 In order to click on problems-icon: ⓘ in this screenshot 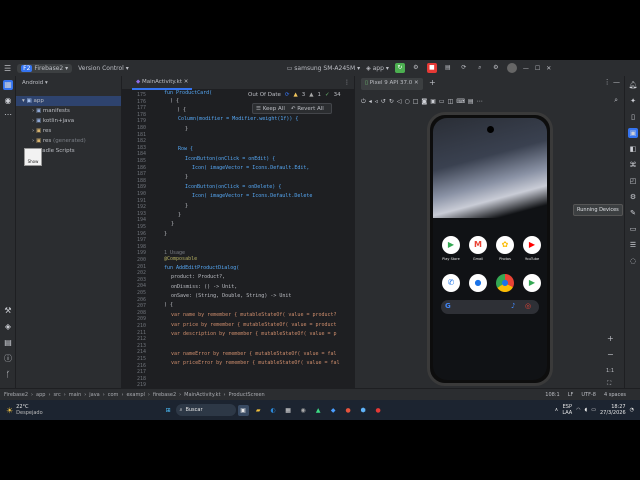, I will do `click(8, 359)`.